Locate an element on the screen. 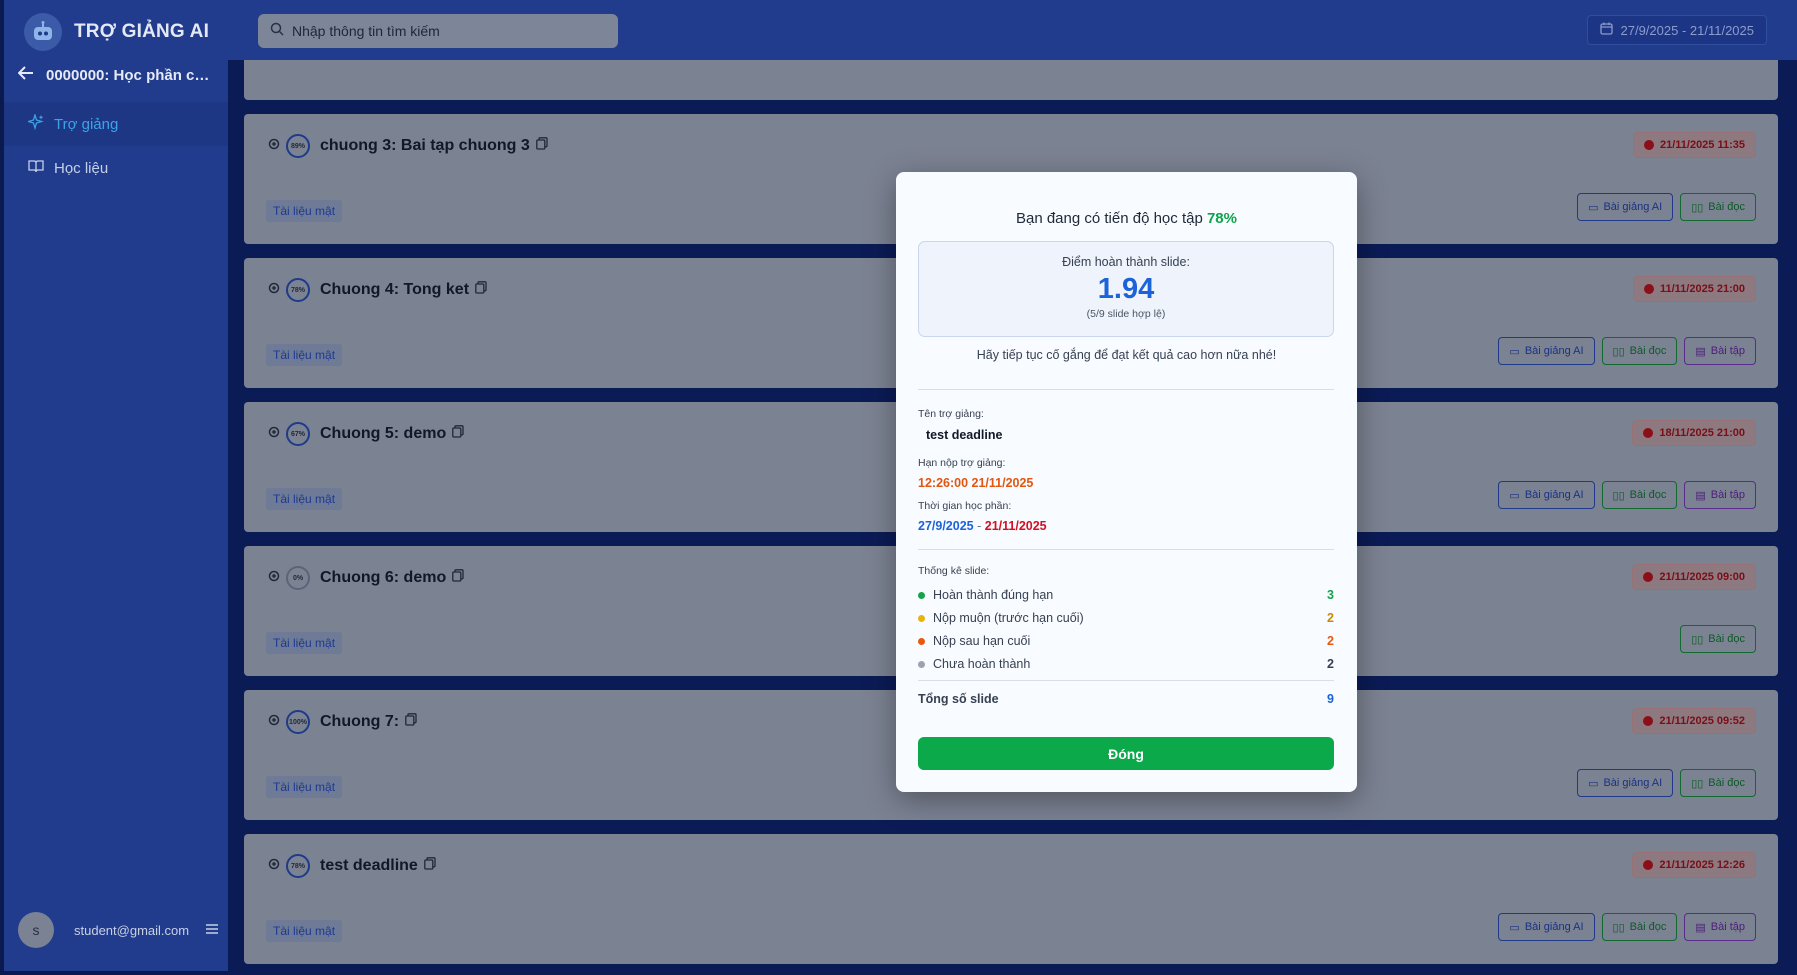 This screenshot has width=1797, height=975. chapter-header: 89% chuong 3: Bai tạp chuong 3 is located at coordinates (408, 146).